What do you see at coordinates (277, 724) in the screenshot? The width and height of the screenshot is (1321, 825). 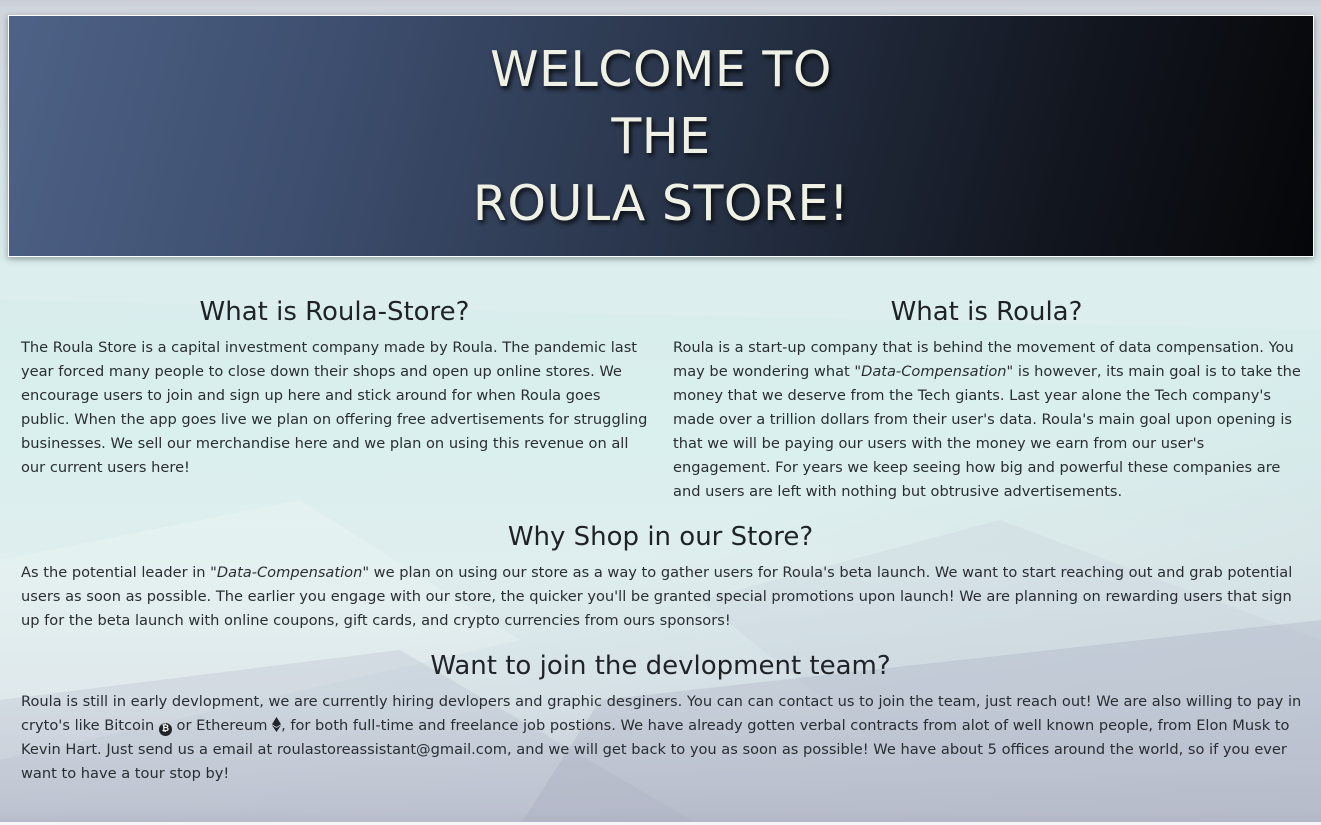 I see `ethereum-icon` at bounding box center [277, 724].